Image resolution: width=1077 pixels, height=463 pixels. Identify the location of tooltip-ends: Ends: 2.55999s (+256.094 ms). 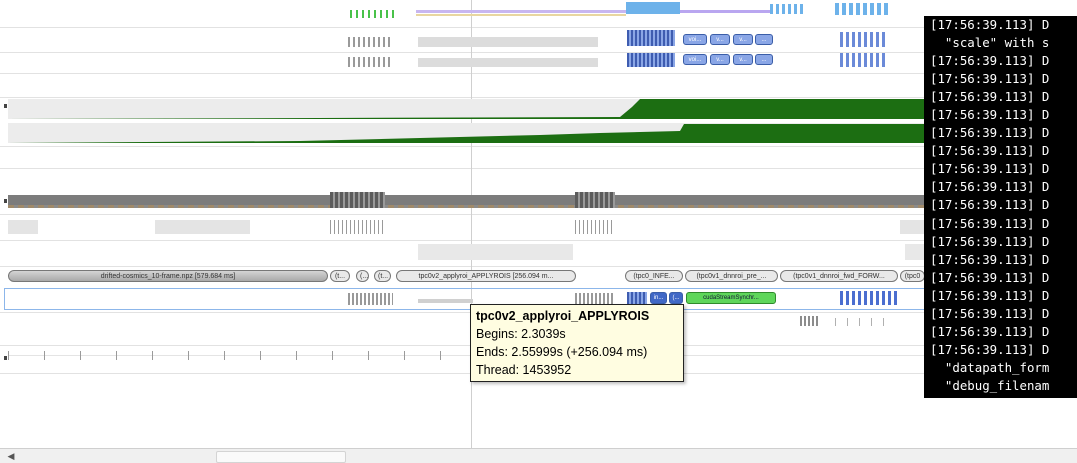
(562, 352).